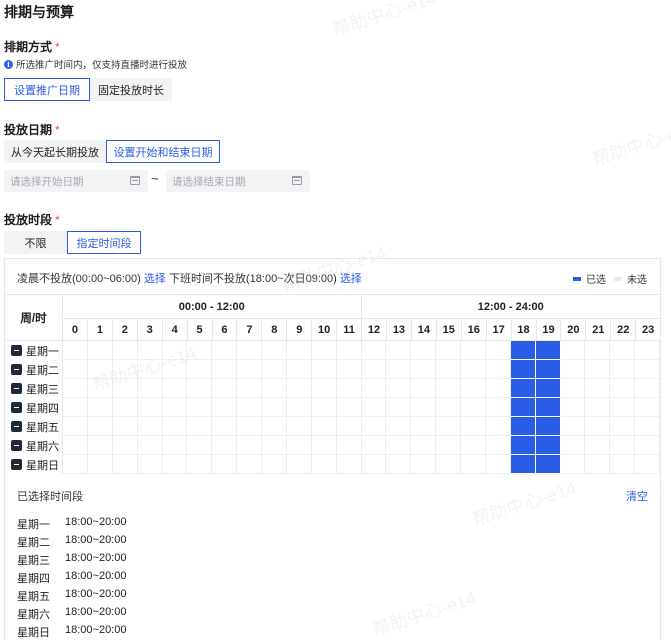 This screenshot has height=640, width=671. I want to click on day-label: 星期一, so click(34, 350).